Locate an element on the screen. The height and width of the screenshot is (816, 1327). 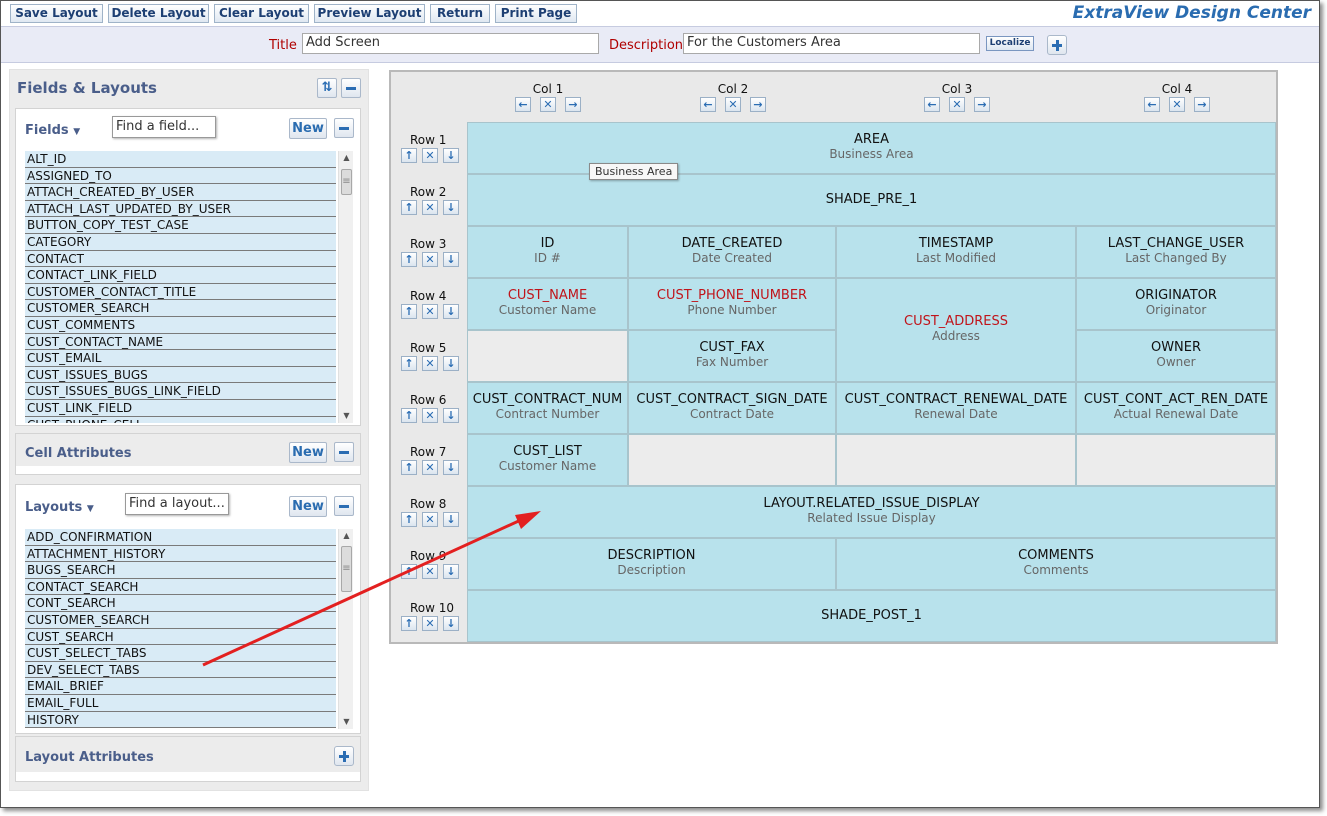
annotation-arrow is located at coordinates (371, 589).